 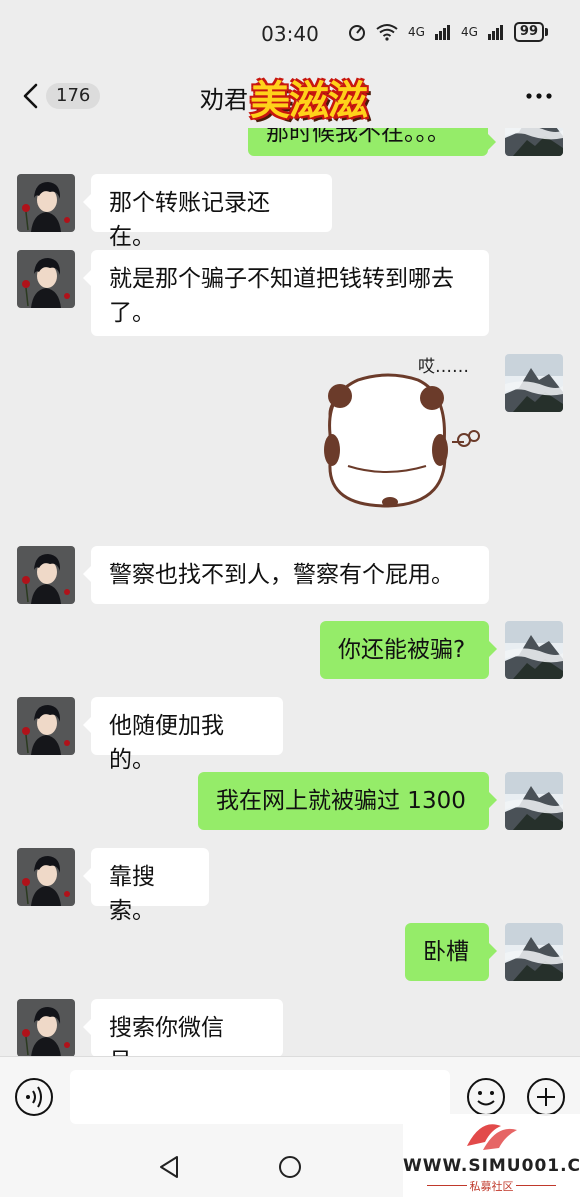 What do you see at coordinates (491, 1166) in the screenshot?
I see `site-url: WWW.SIMU001.CN` at bounding box center [491, 1166].